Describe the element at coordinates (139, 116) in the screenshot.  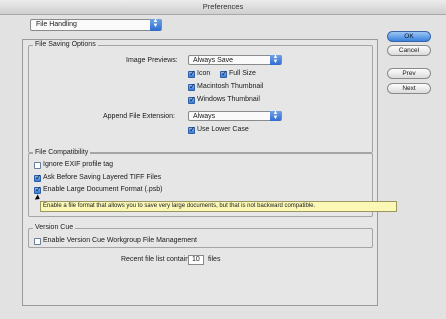
I see `append-extension-label: Append File Extension:` at that location.